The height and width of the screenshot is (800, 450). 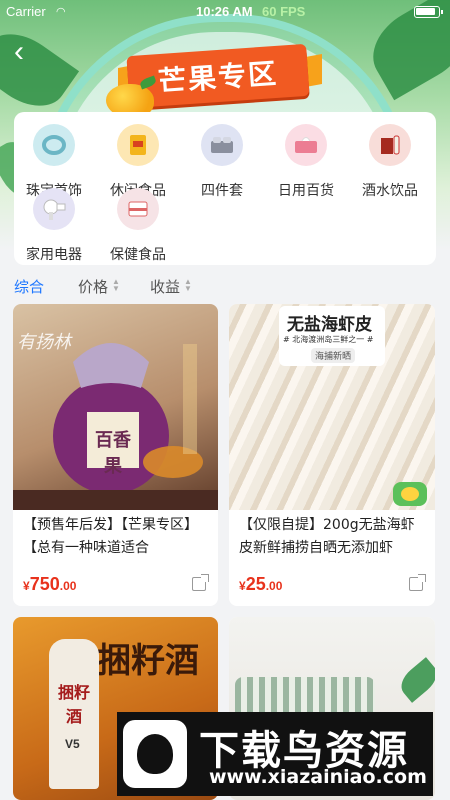 I want to click on product-image-subtitle: # 北海渡洲岛三鲜之一 #, so click(x=328, y=339).